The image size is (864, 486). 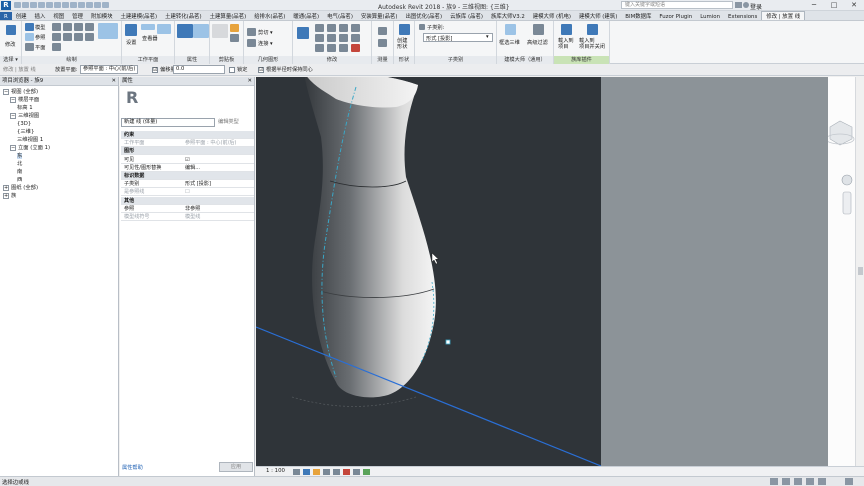 What do you see at coordinates (319, 28) in the screenshot?
I see `align-icon` at bounding box center [319, 28].